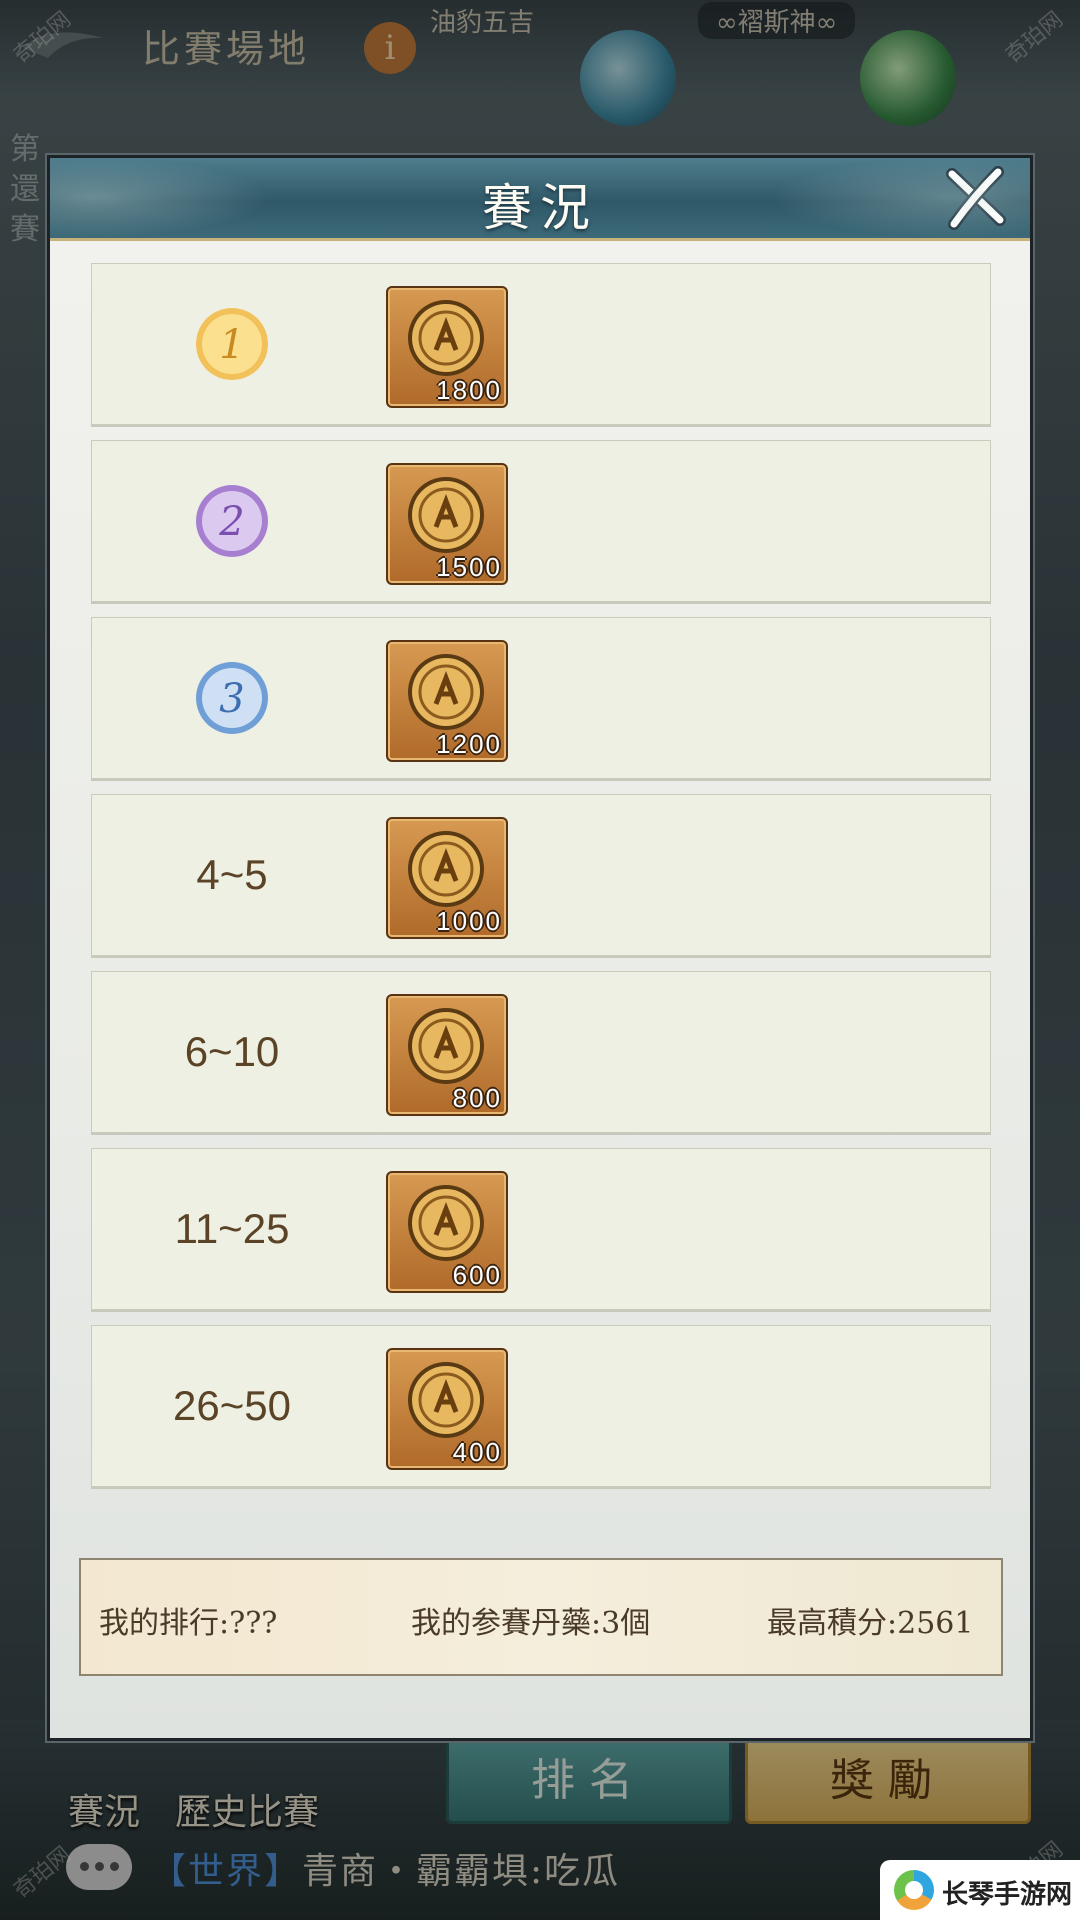 The image size is (1080, 1920). What do you see at coordinates (477, 1275) in the screenshot?
I see `coin-quantity: 600` at bounding box center [477, 1275].